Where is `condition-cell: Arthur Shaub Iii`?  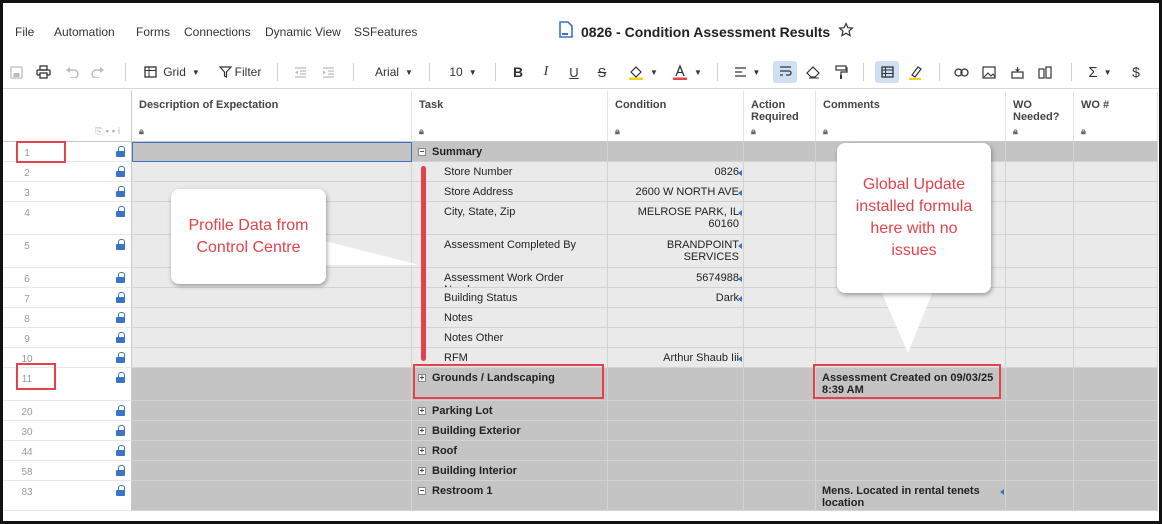 condition-cell: Arthur Shaub Iii is located at coordinates (676, 358).